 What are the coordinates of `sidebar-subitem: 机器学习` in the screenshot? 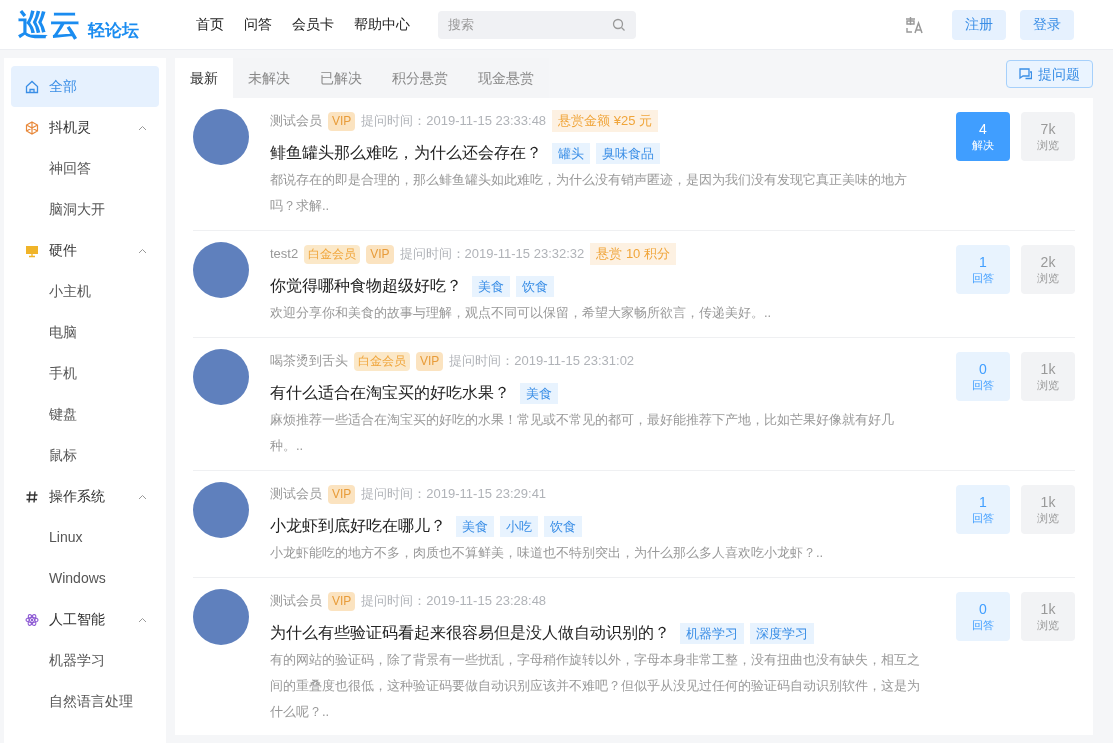 It's located at (85, 660).